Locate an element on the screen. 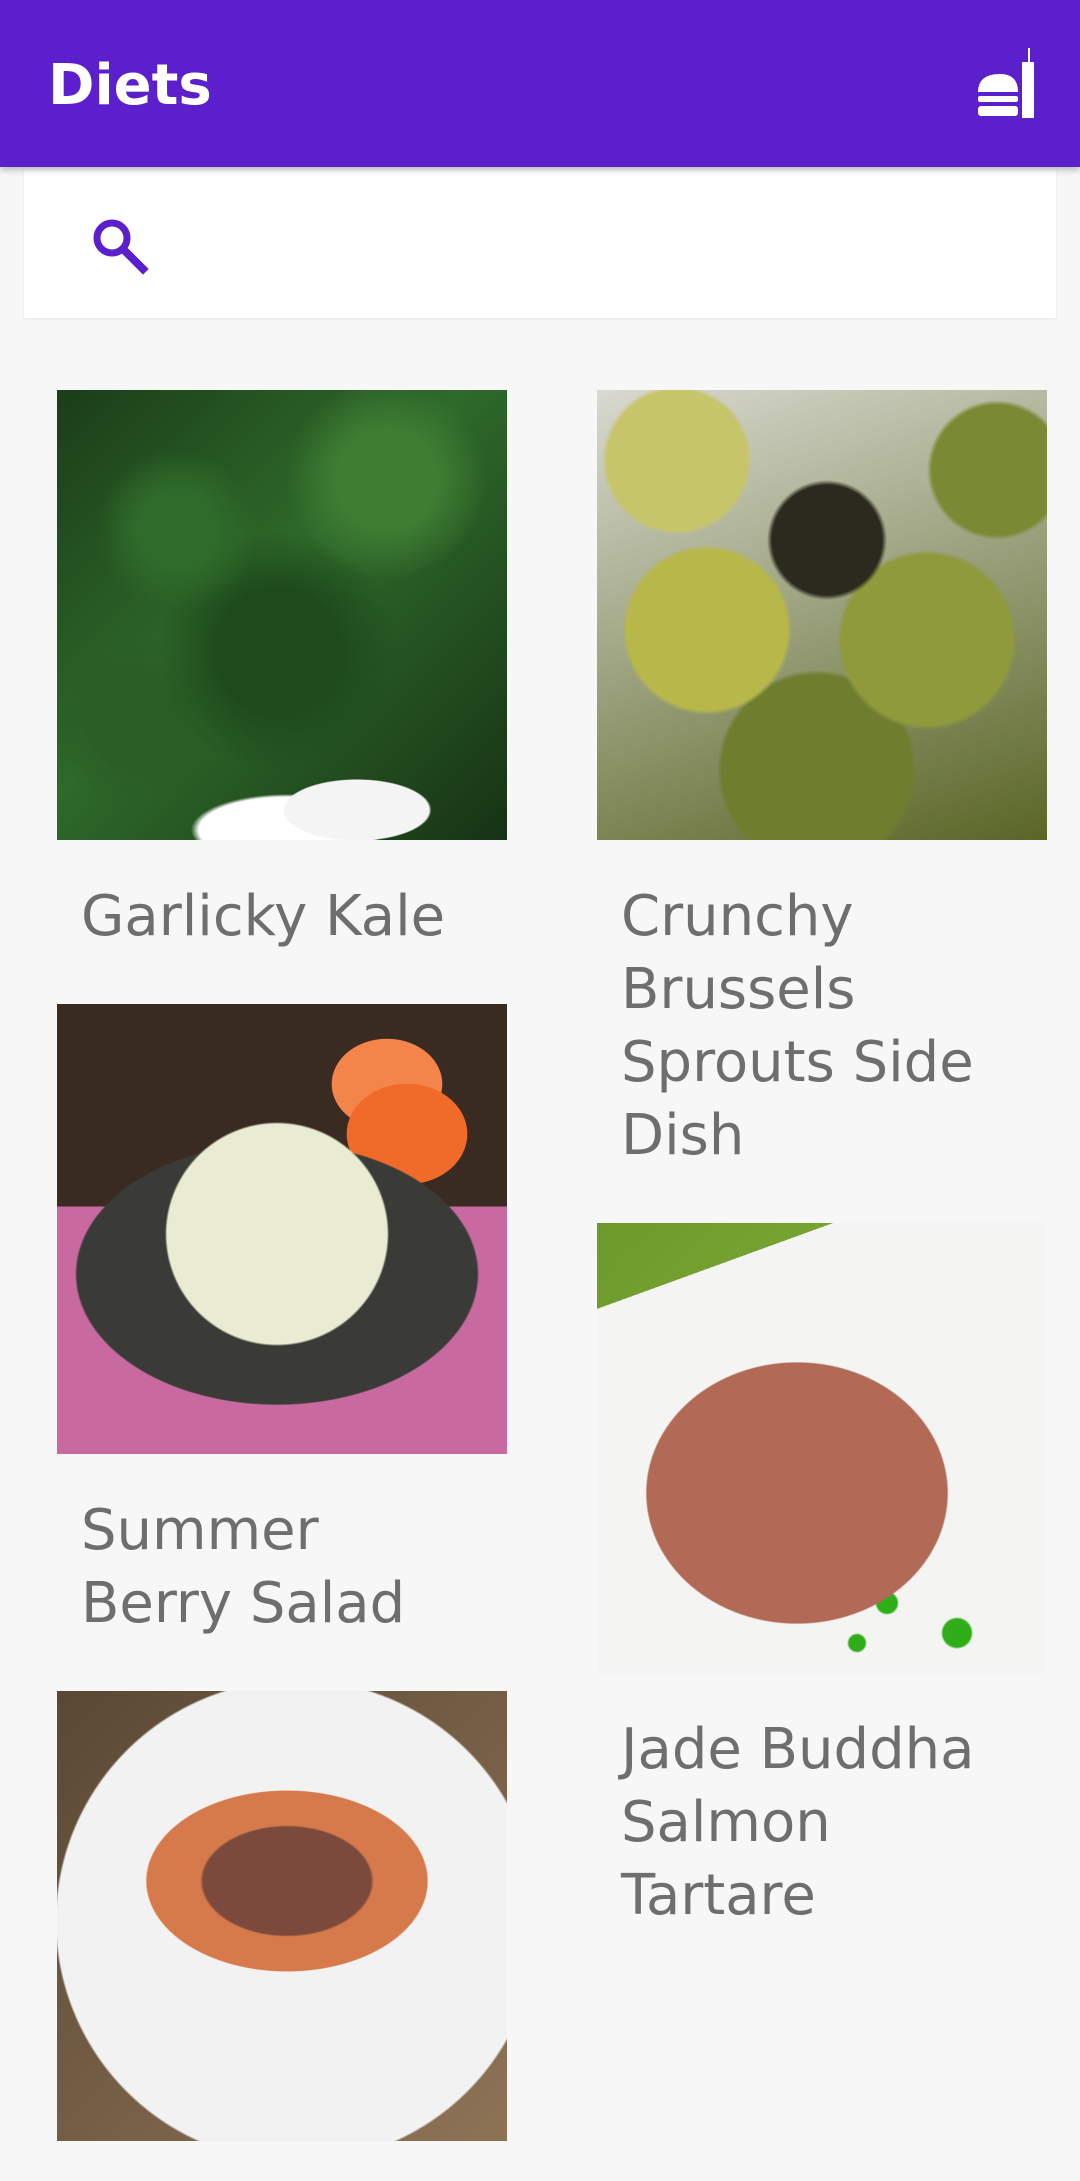  recipe-card: Garlicky Kale is located at coordinates (282, 671).